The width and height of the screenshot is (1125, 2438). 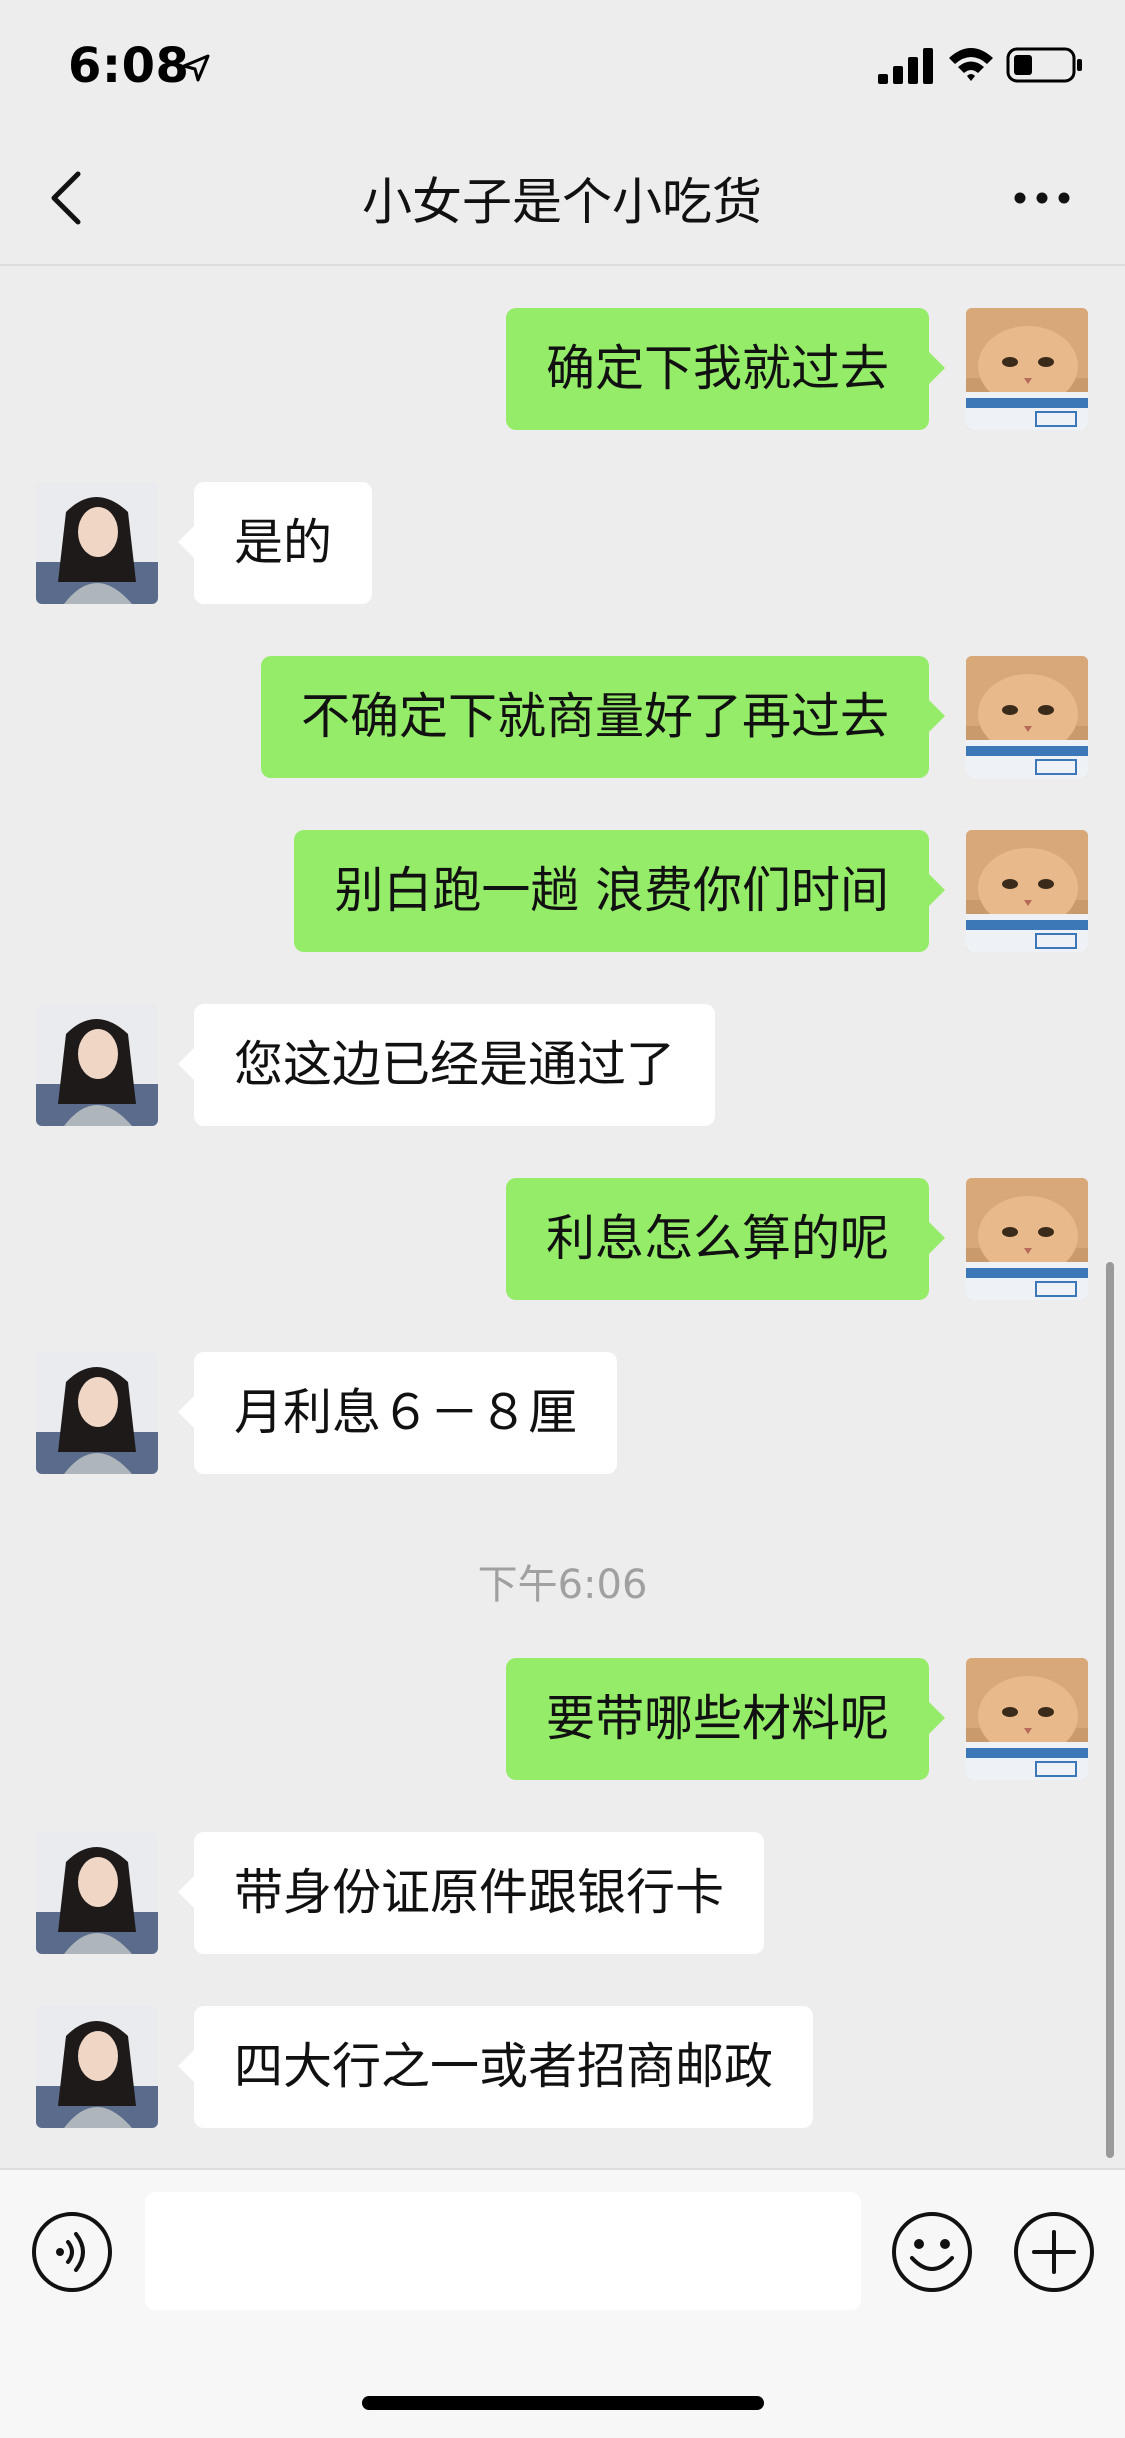 What do you see at coordinates (603, 717) in the screenshot?
I see `message-bubble-self: 不确定下就商量好了再过去` at bounding box center [603, 717].